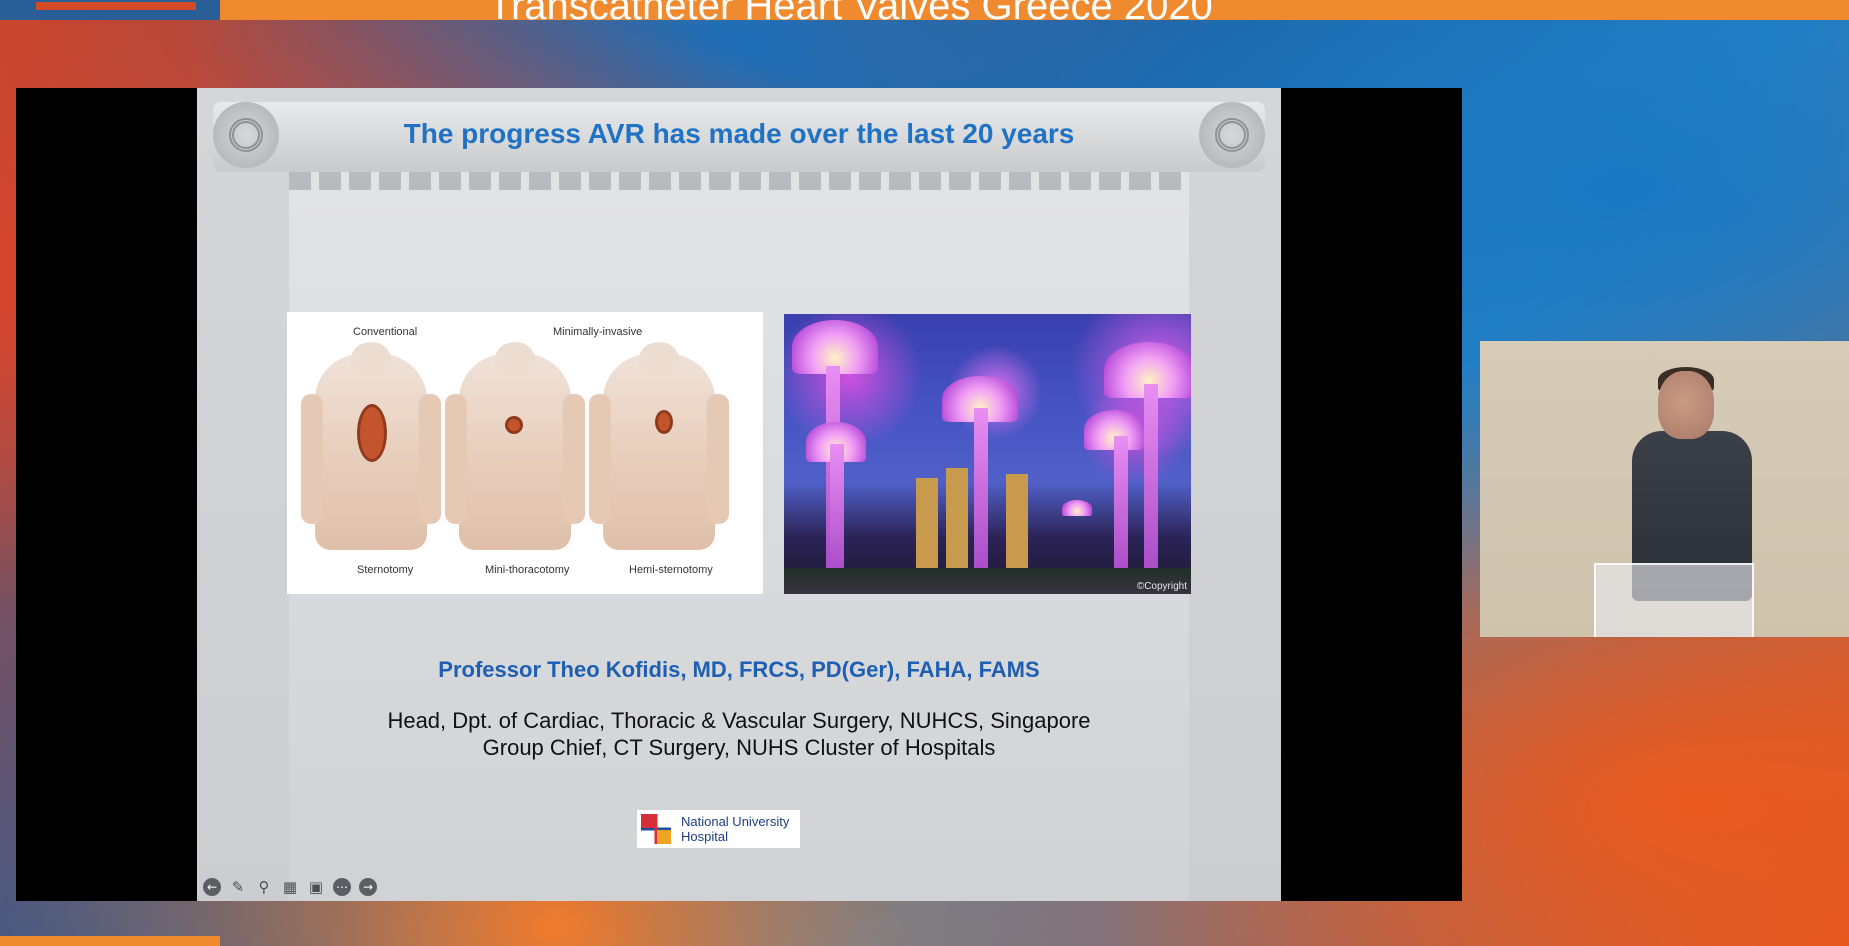  What do you see at coordinates (264, 887) in the screenshot?
I see `zoom-icon: ⚲` at bounding box center [264, 887].